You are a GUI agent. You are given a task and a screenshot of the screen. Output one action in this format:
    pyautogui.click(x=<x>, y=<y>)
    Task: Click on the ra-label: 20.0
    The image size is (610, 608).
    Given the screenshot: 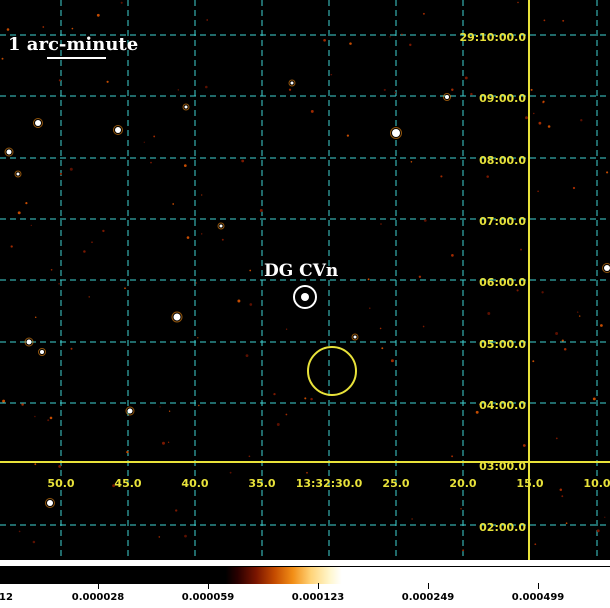 What is the action you would take?
    pyautogui.click(x=462, y=483)
    